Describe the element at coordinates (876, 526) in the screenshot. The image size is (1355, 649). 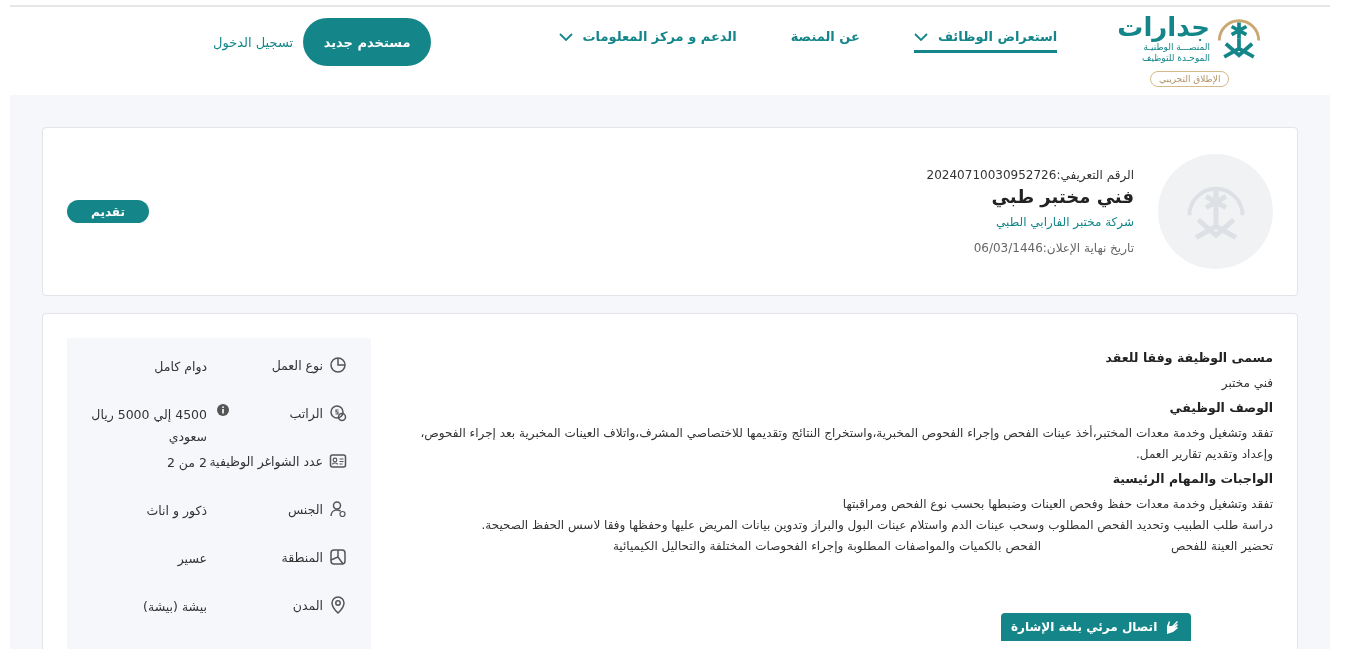
I see `section-text: دراسة طلب الطبيب وتحديد الفحص المطلوب وسحب عينات الدم واستلام عينات البول والبراز وتدوين بيانات المريض عليها وحفظها وفقا لاسس الحفظ الصحيحة.` at that location.